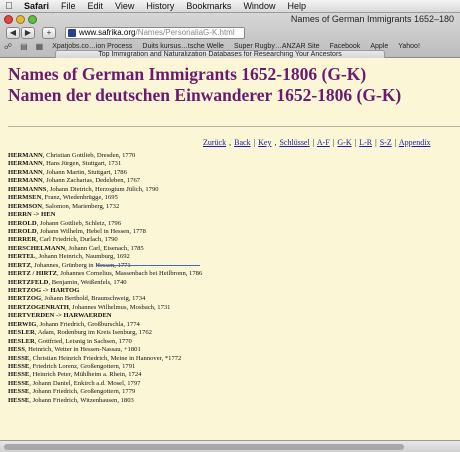 The image size is (460, 452). I want to click on text-selection-marker, so click(148, 265).